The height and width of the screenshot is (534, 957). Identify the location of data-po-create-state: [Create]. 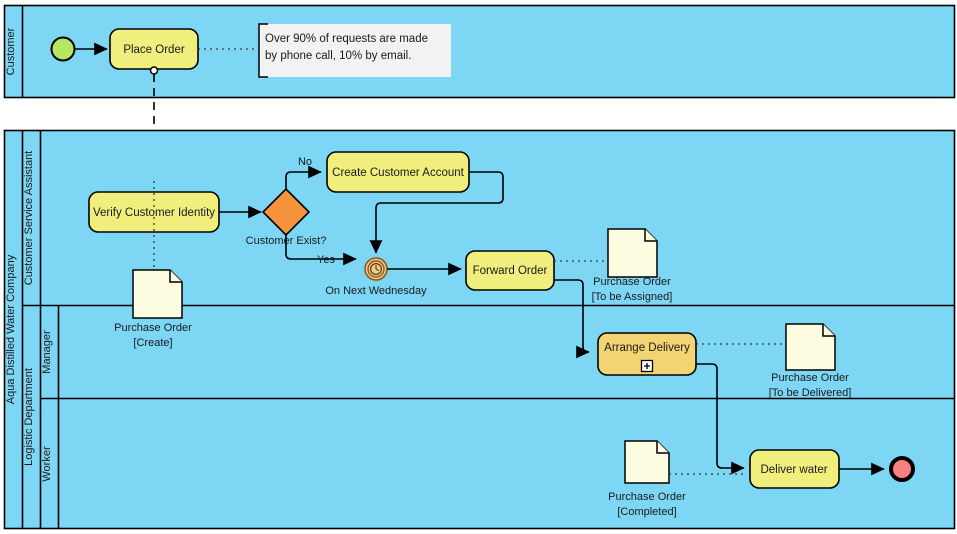
(152, 343).